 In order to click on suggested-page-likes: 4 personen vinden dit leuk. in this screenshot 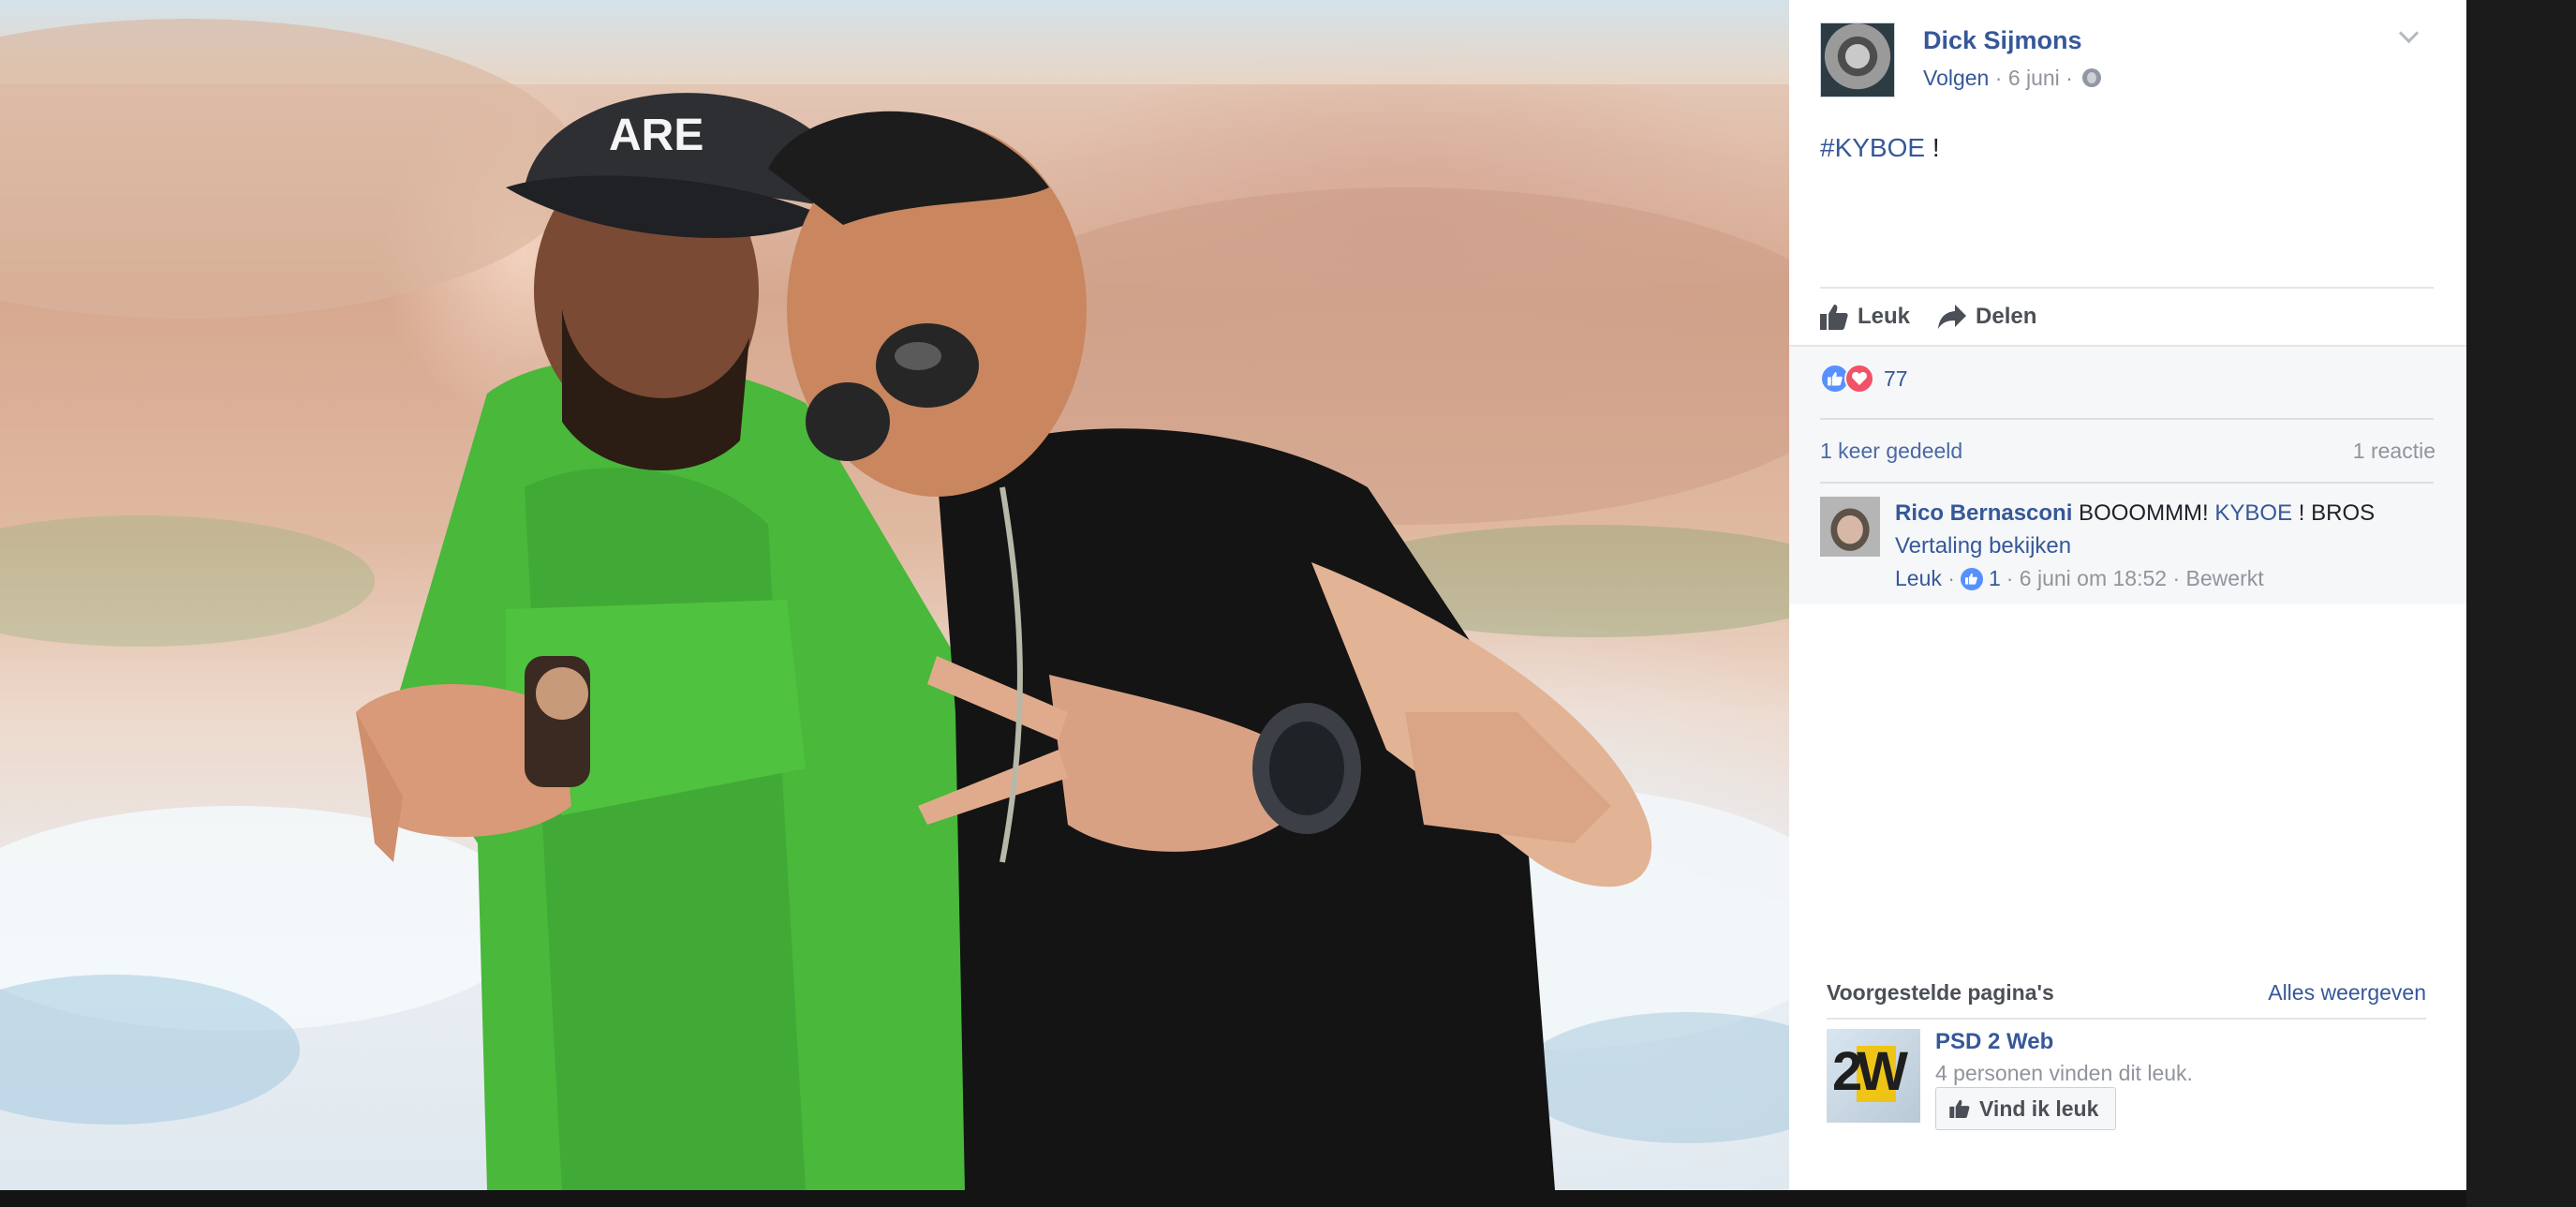, I will do `click(2064, 1073)`.